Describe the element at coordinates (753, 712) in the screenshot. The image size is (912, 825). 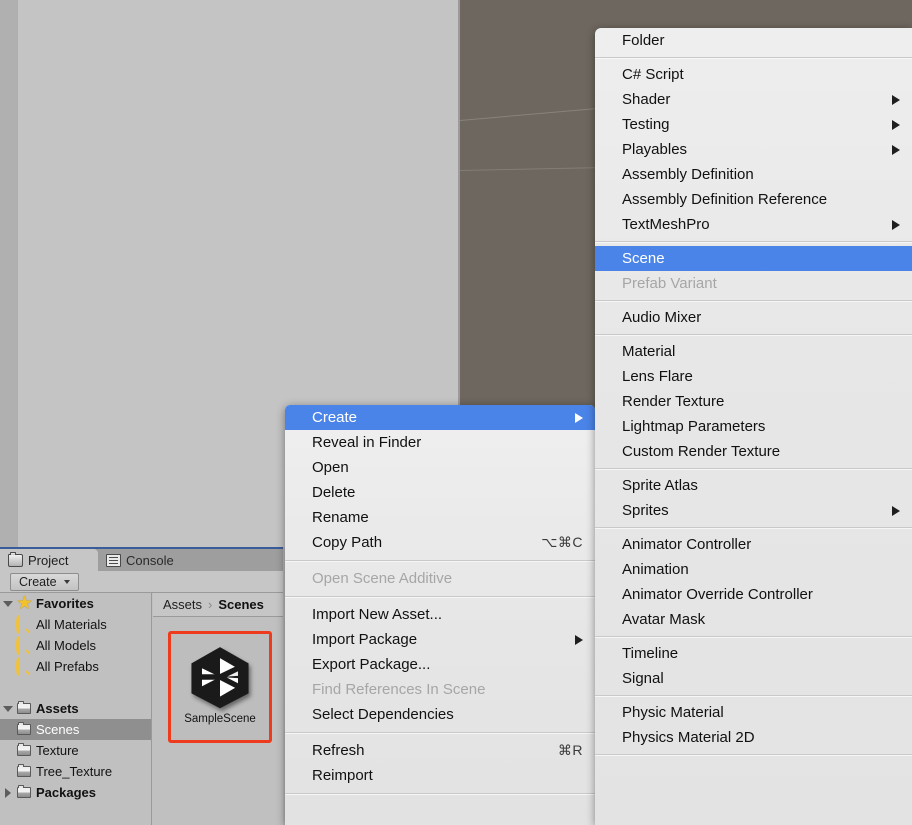
I see `submenu-item-physic-material: Physic Material` at that location.